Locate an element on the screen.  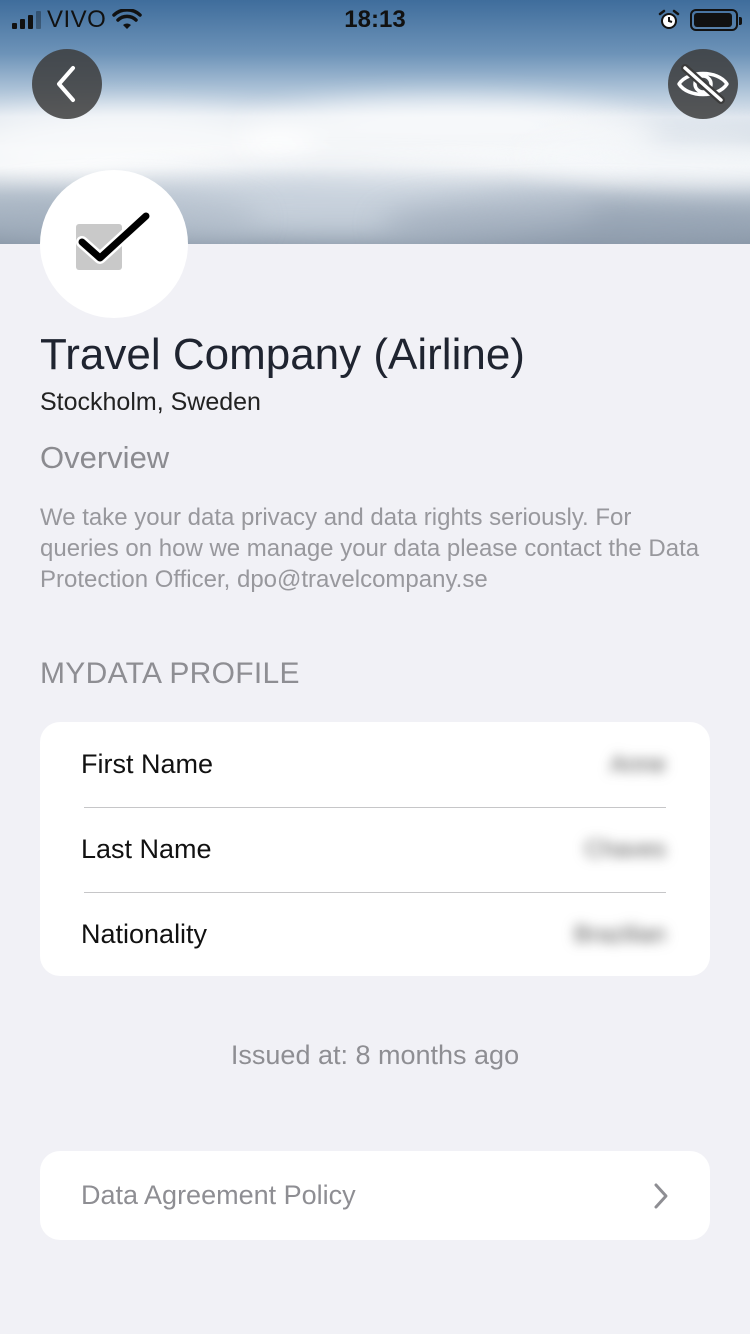
status-bar: VIVO 18:13 is located at coordinates (375, 20).